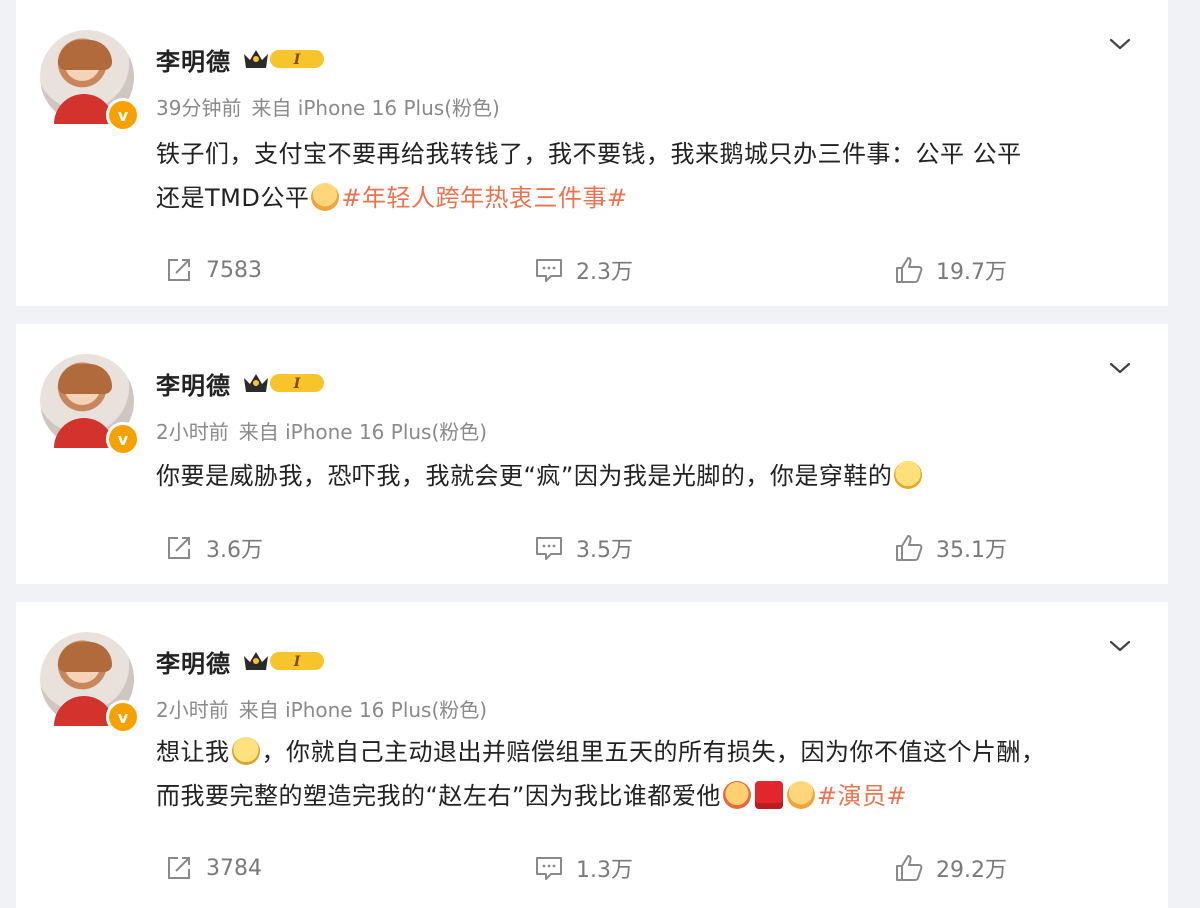  I want to click on love-face-emoji, so click(736, 795).